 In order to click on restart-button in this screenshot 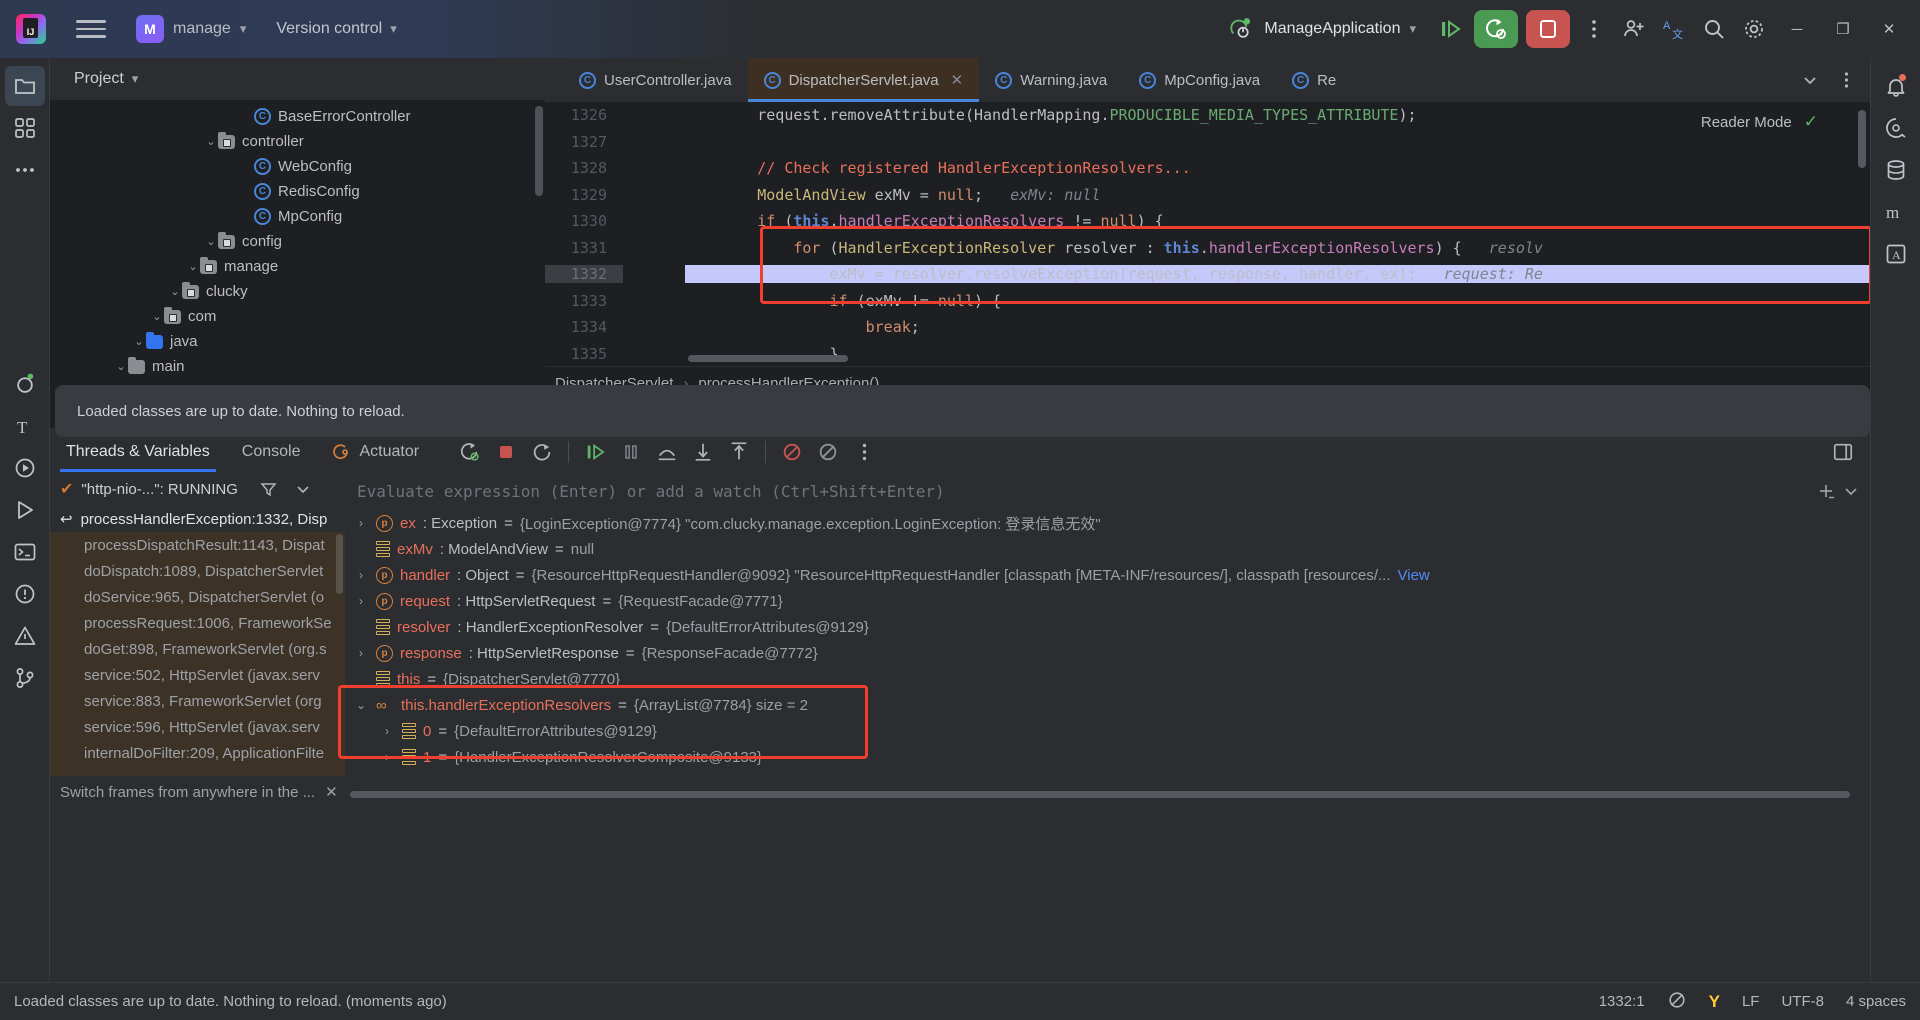, I will do `click(542, 452)`.